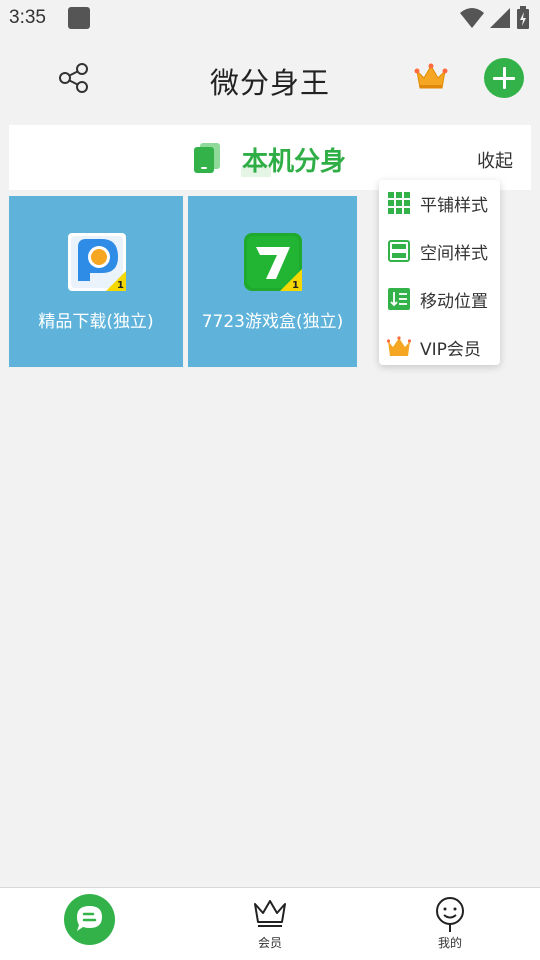 The image size is (540, 960). I want to click on status-time: 3:35, so click(27, 17).